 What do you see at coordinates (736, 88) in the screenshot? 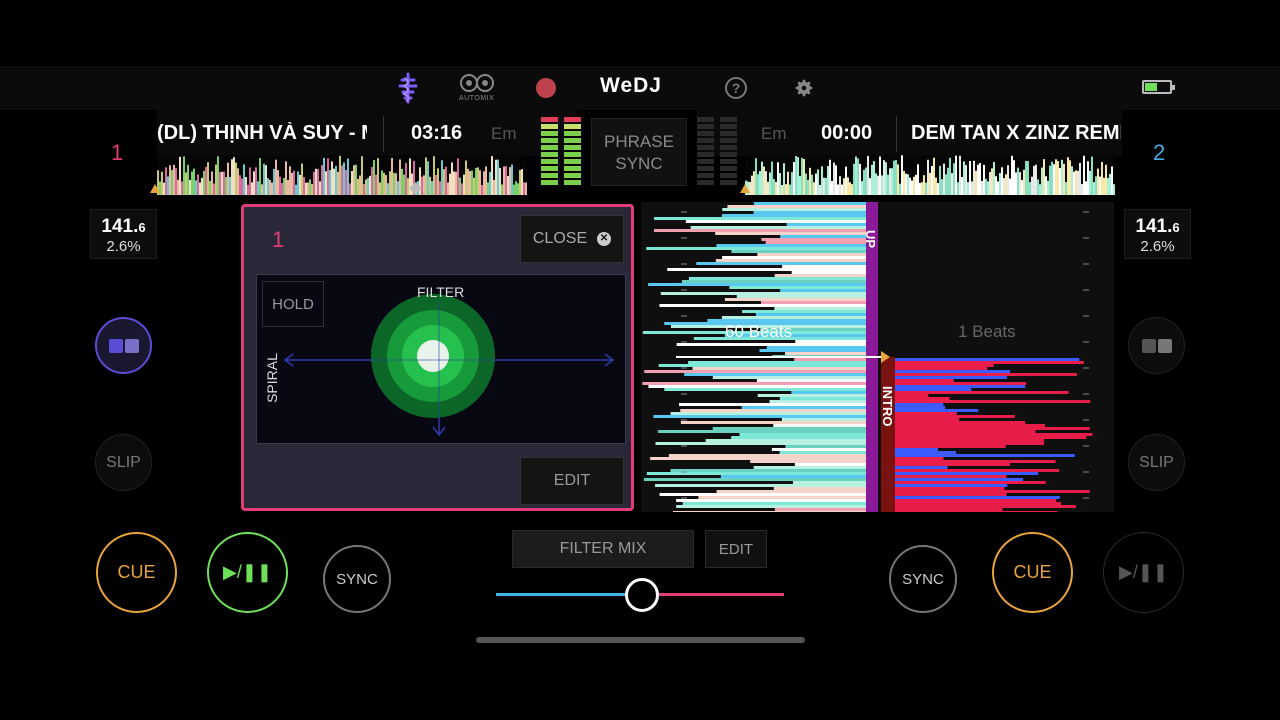
I see `help-icon: ?` at bounding box center [736, 88].